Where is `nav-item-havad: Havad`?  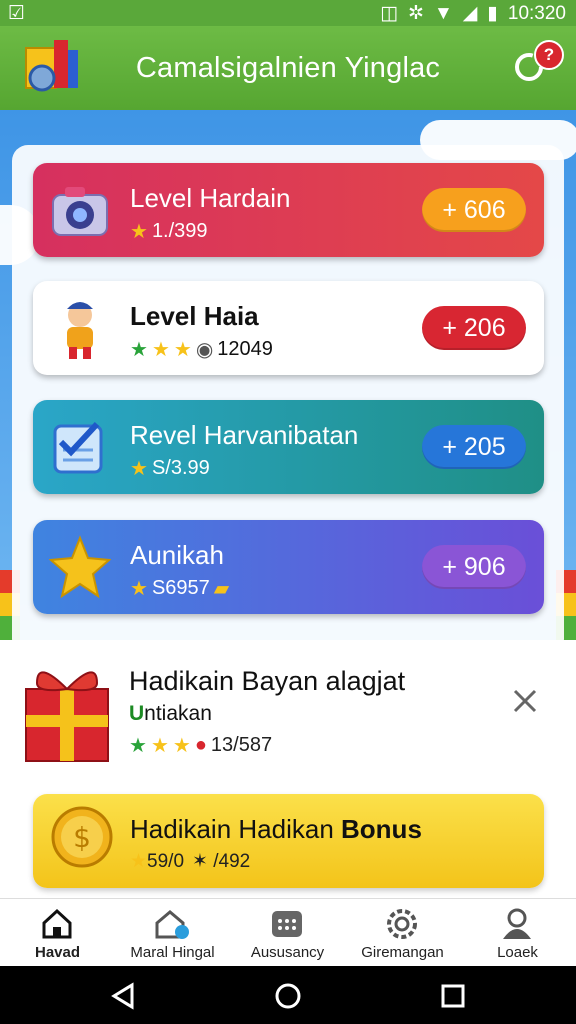
nav-item-havad: Havad is located at coordinates (57, 933).